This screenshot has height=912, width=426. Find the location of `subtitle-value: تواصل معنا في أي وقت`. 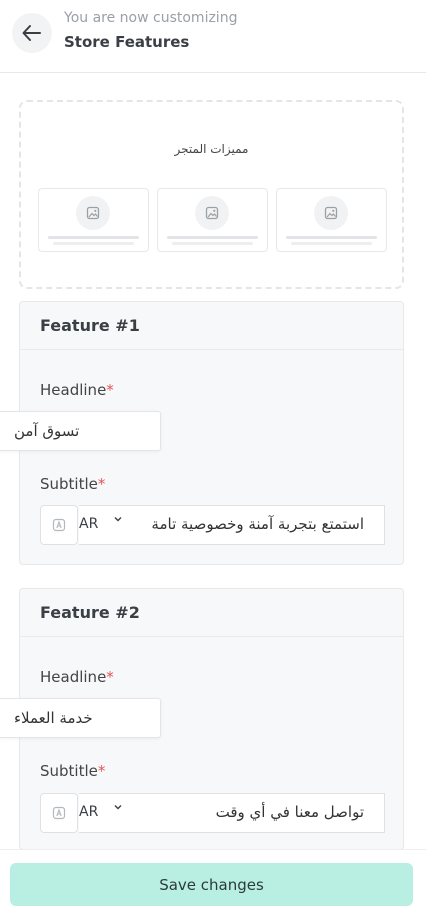

subtitle-value: تواصل معنا في أي وقت is located at coordinates (289, 812).